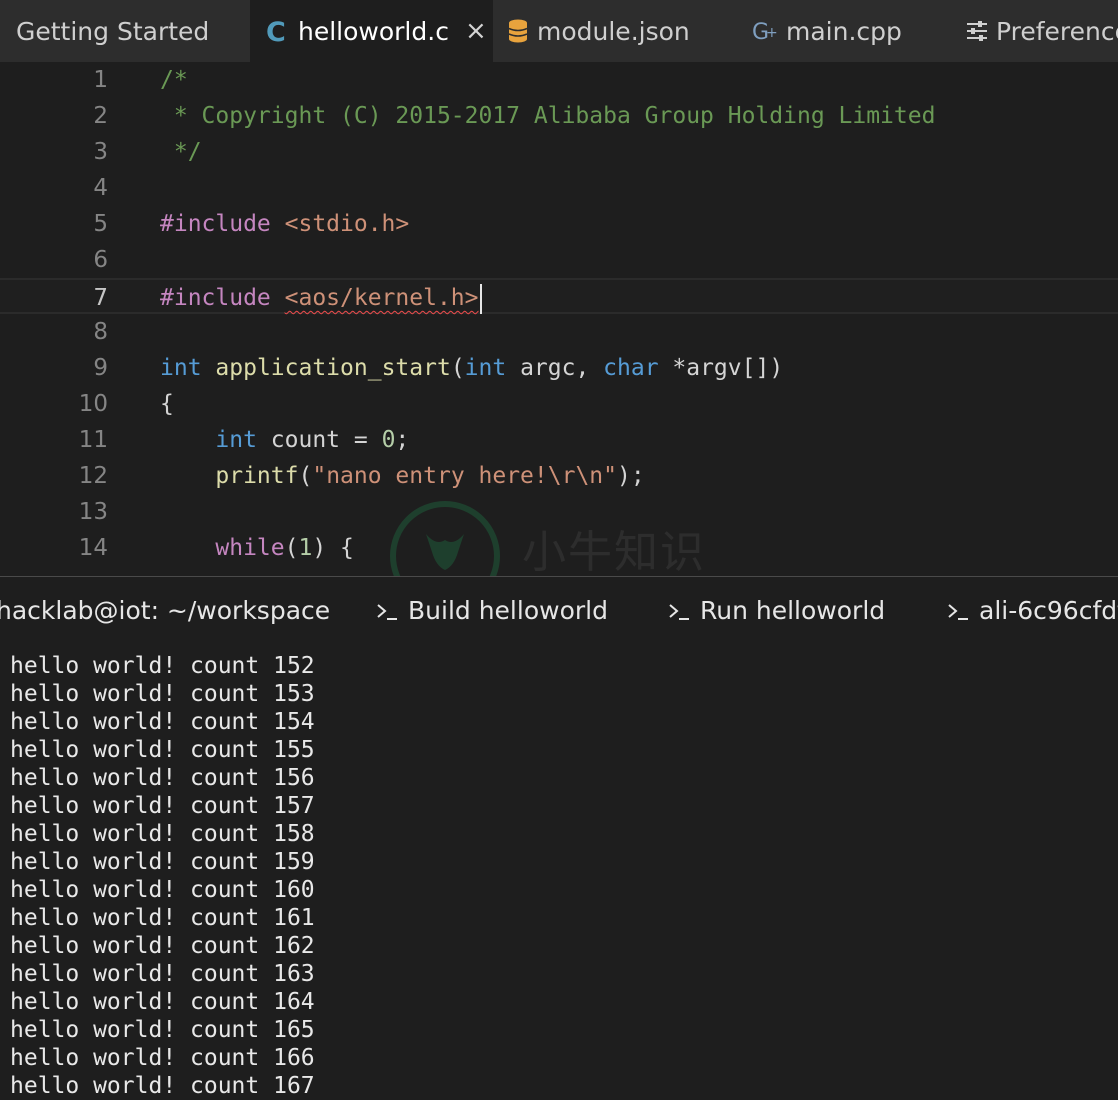 Image resolution: width=1118 pixels, height=1100 pixels. I want to click on code-line: 12 printf("nano entry here!\r\n");, so click(559, 476).